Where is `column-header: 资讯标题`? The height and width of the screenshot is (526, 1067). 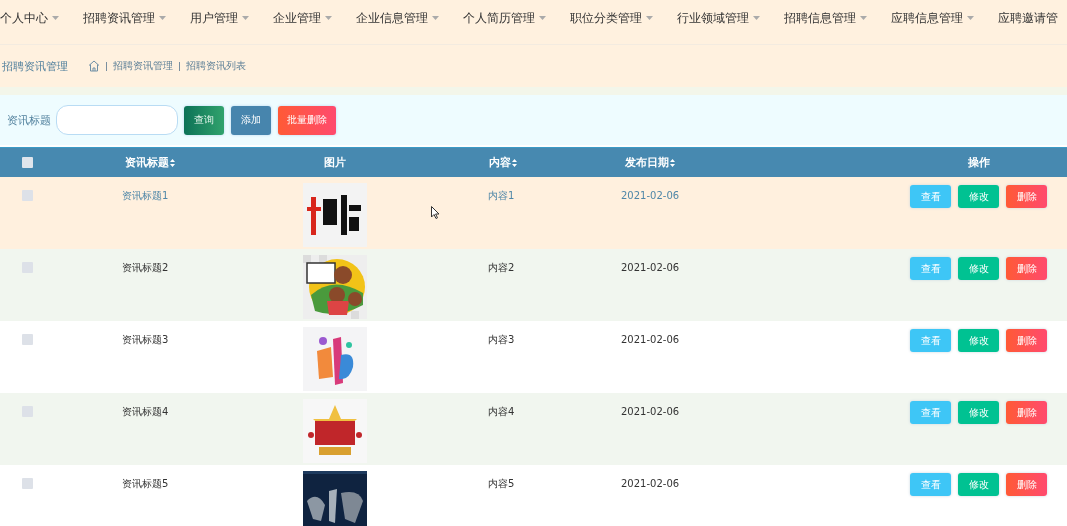
column-header: 资讯标题 is located at coordinates (150, 162).